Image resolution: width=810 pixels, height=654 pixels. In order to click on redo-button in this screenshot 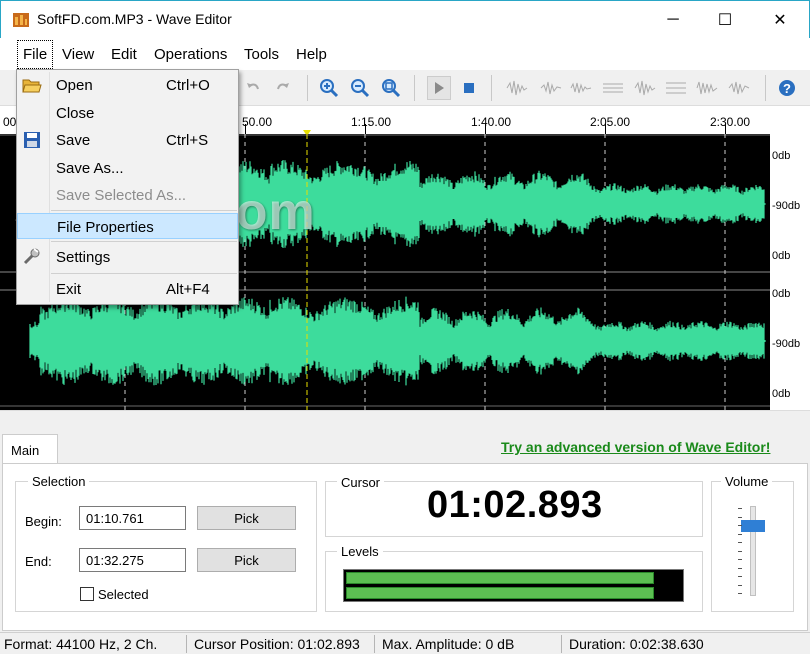, I will do `click(283, 88)`.